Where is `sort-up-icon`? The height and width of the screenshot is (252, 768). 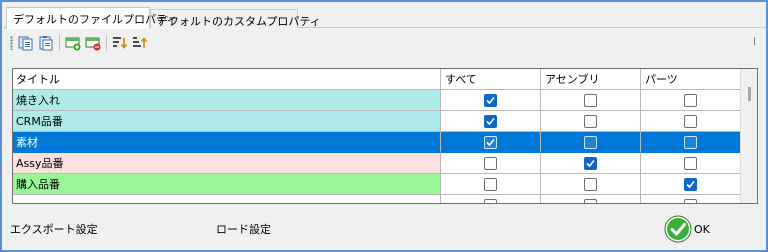
sort-up-icon is located at coordinates (140, 43).